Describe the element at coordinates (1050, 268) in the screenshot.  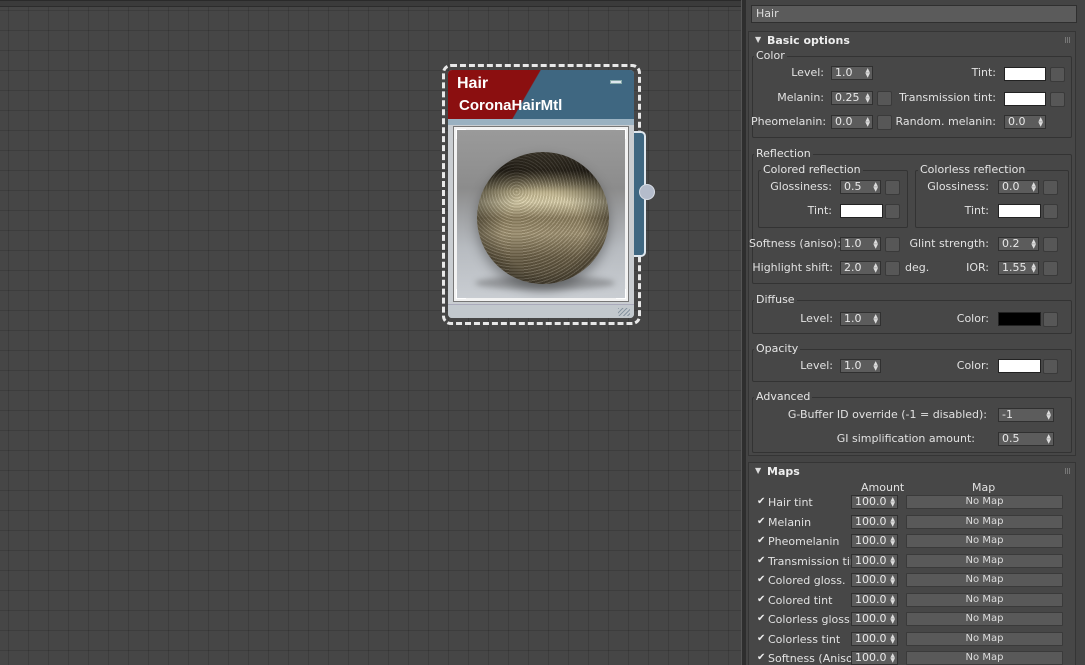
I see `ior-map-button` at that location.